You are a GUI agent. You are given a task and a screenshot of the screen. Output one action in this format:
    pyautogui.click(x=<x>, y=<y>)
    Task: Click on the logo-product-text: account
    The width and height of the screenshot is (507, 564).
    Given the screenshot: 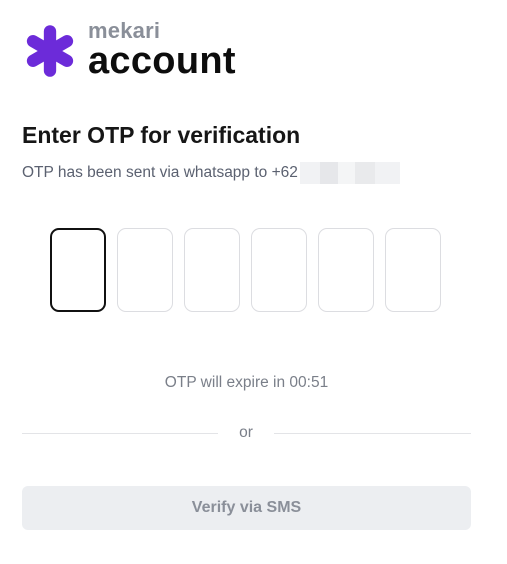 What is the action you would take?
    pyautogui.click(x=162, y=61)
    